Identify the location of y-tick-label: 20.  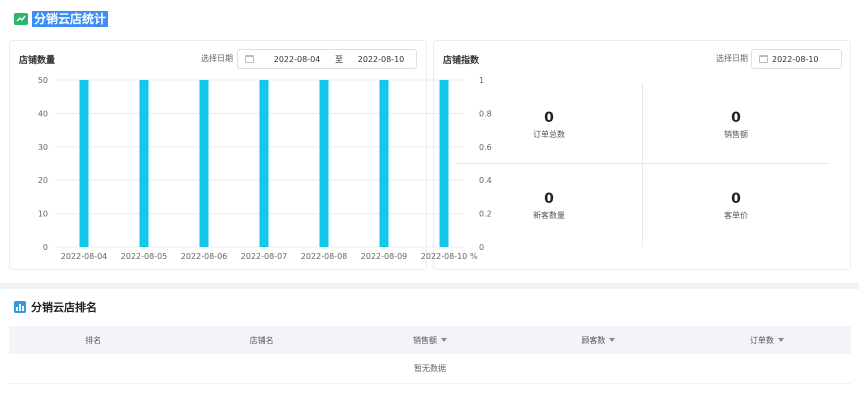
(43, 180).